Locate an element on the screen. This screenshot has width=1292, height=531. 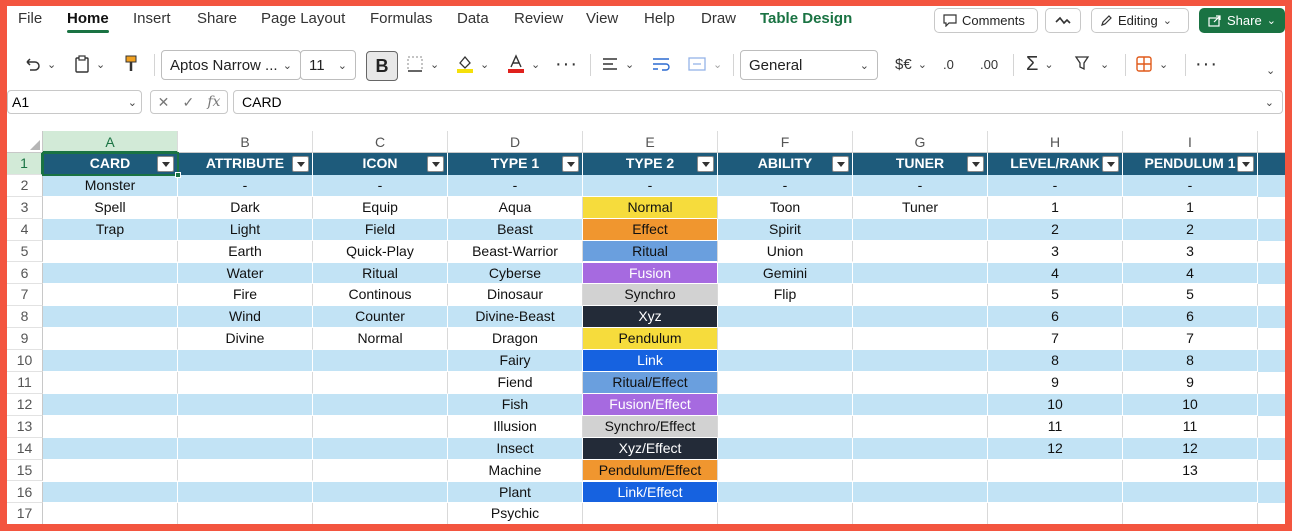
align-button: ⌄ is located at coordinates (617, 64).